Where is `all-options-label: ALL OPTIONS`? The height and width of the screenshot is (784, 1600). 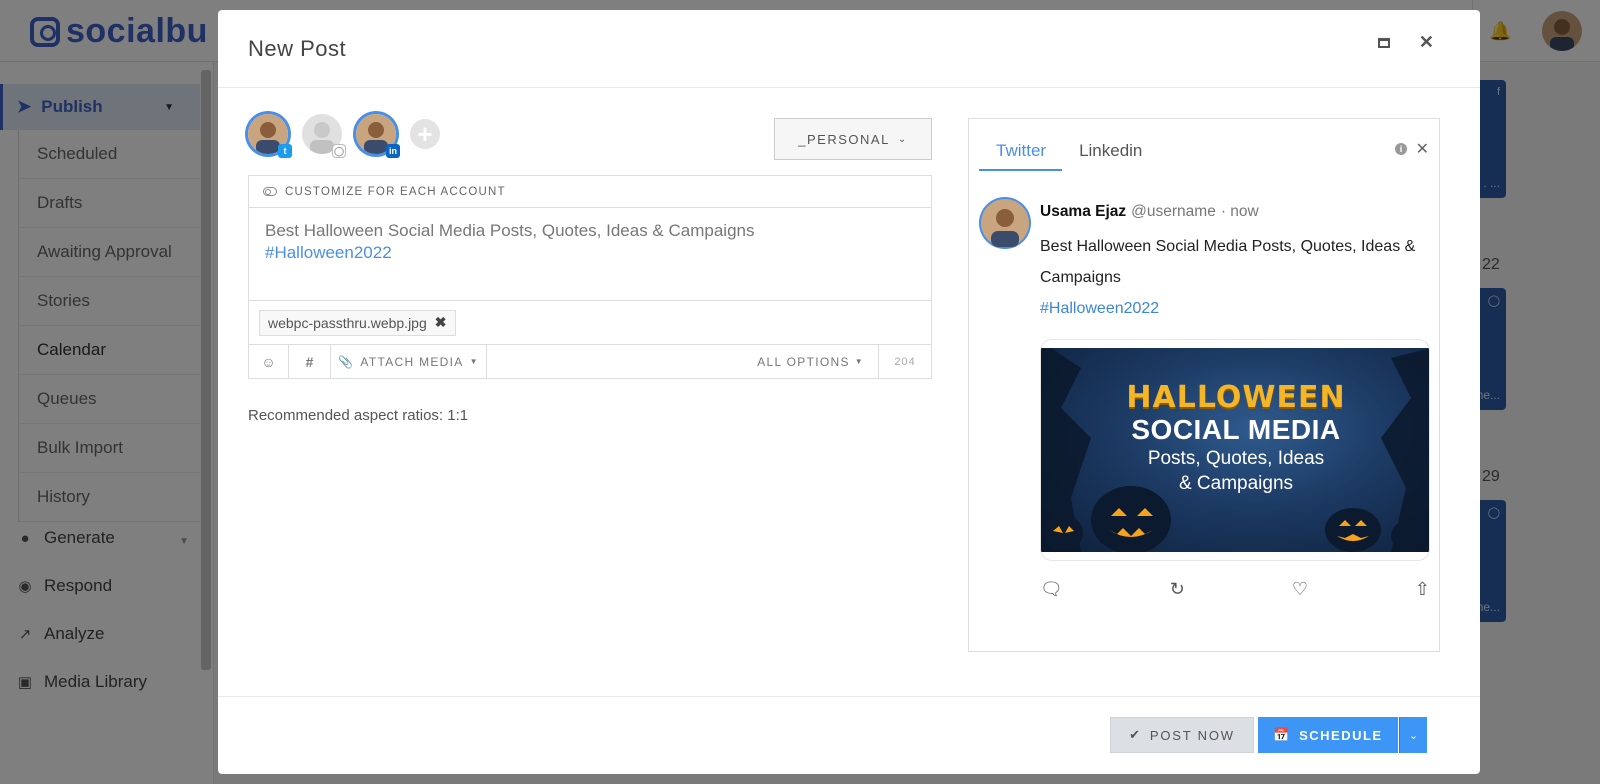
all-options-label: ALL OPTIONS is located at coordinates (803, 361).